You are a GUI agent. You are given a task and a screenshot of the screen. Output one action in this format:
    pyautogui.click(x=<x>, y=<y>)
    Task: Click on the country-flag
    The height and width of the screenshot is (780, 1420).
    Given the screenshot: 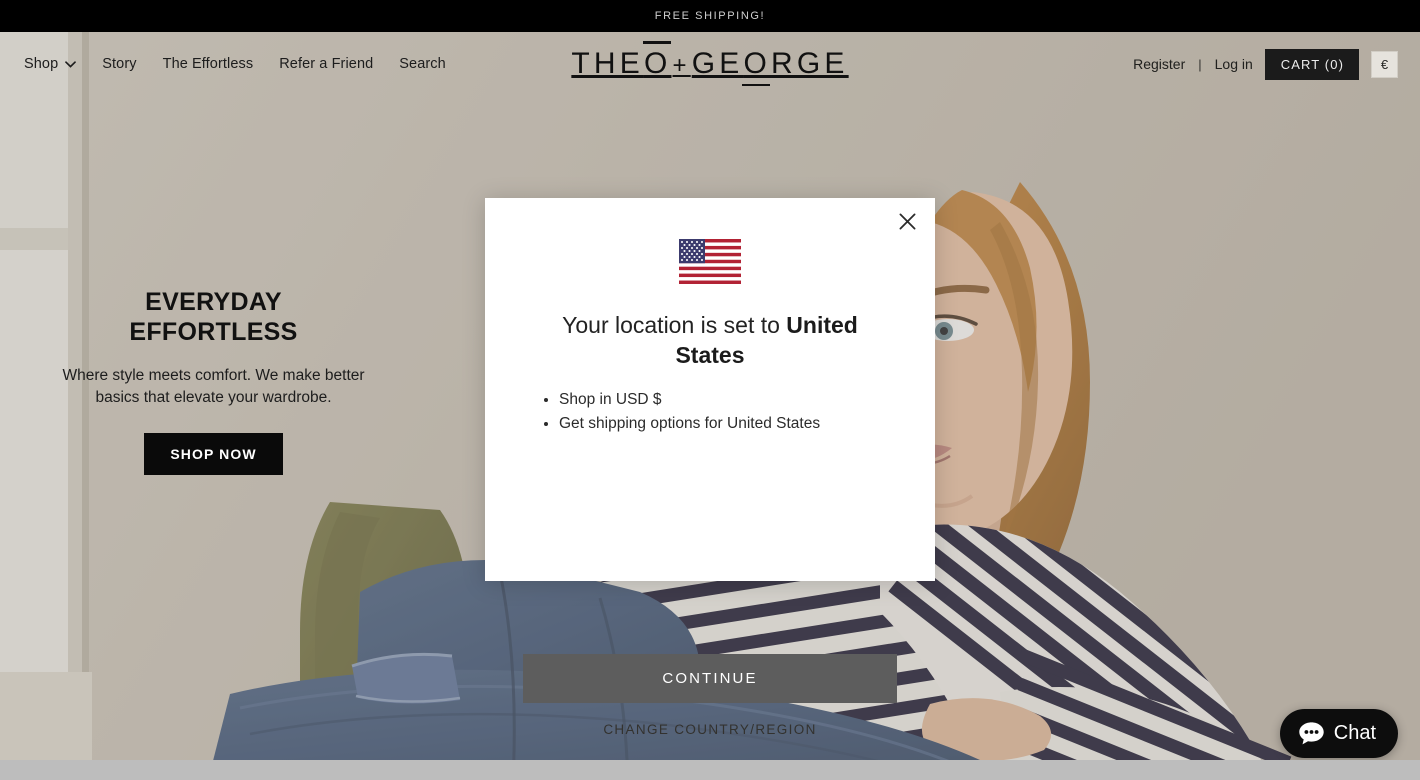 What is the action you would take?
    pyautogui.click(x=710, y=261)
    